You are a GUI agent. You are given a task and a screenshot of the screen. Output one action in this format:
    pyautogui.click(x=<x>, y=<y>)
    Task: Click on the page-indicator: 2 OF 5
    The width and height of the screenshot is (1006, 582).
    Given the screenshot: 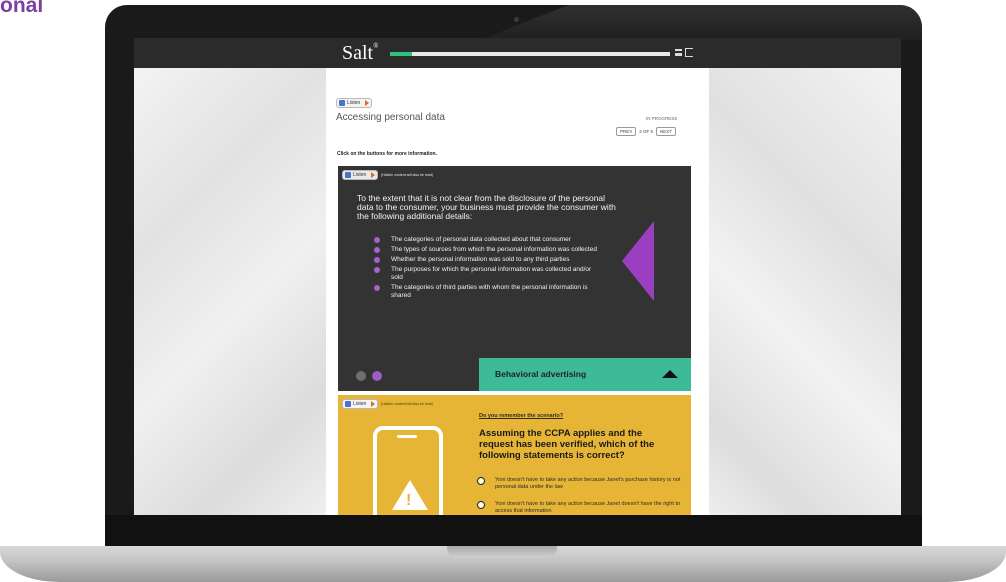 What is the action you would take?
    pyautogui.click(x=646, y=131)
    